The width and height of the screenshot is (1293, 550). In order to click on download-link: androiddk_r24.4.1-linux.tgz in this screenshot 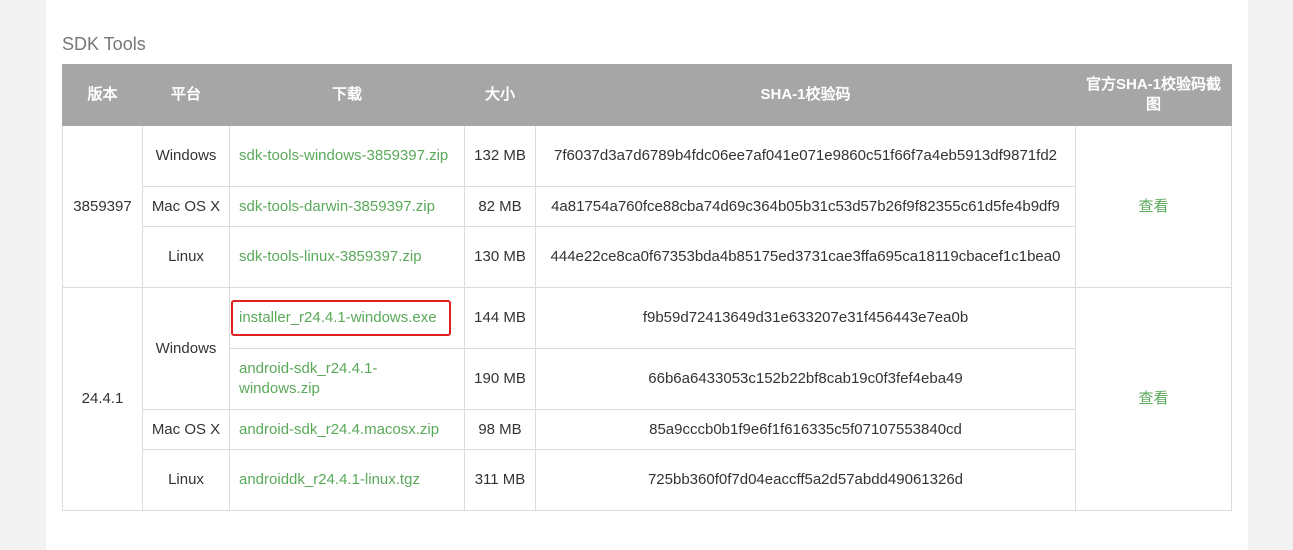, I will do `click(329, 479)`.